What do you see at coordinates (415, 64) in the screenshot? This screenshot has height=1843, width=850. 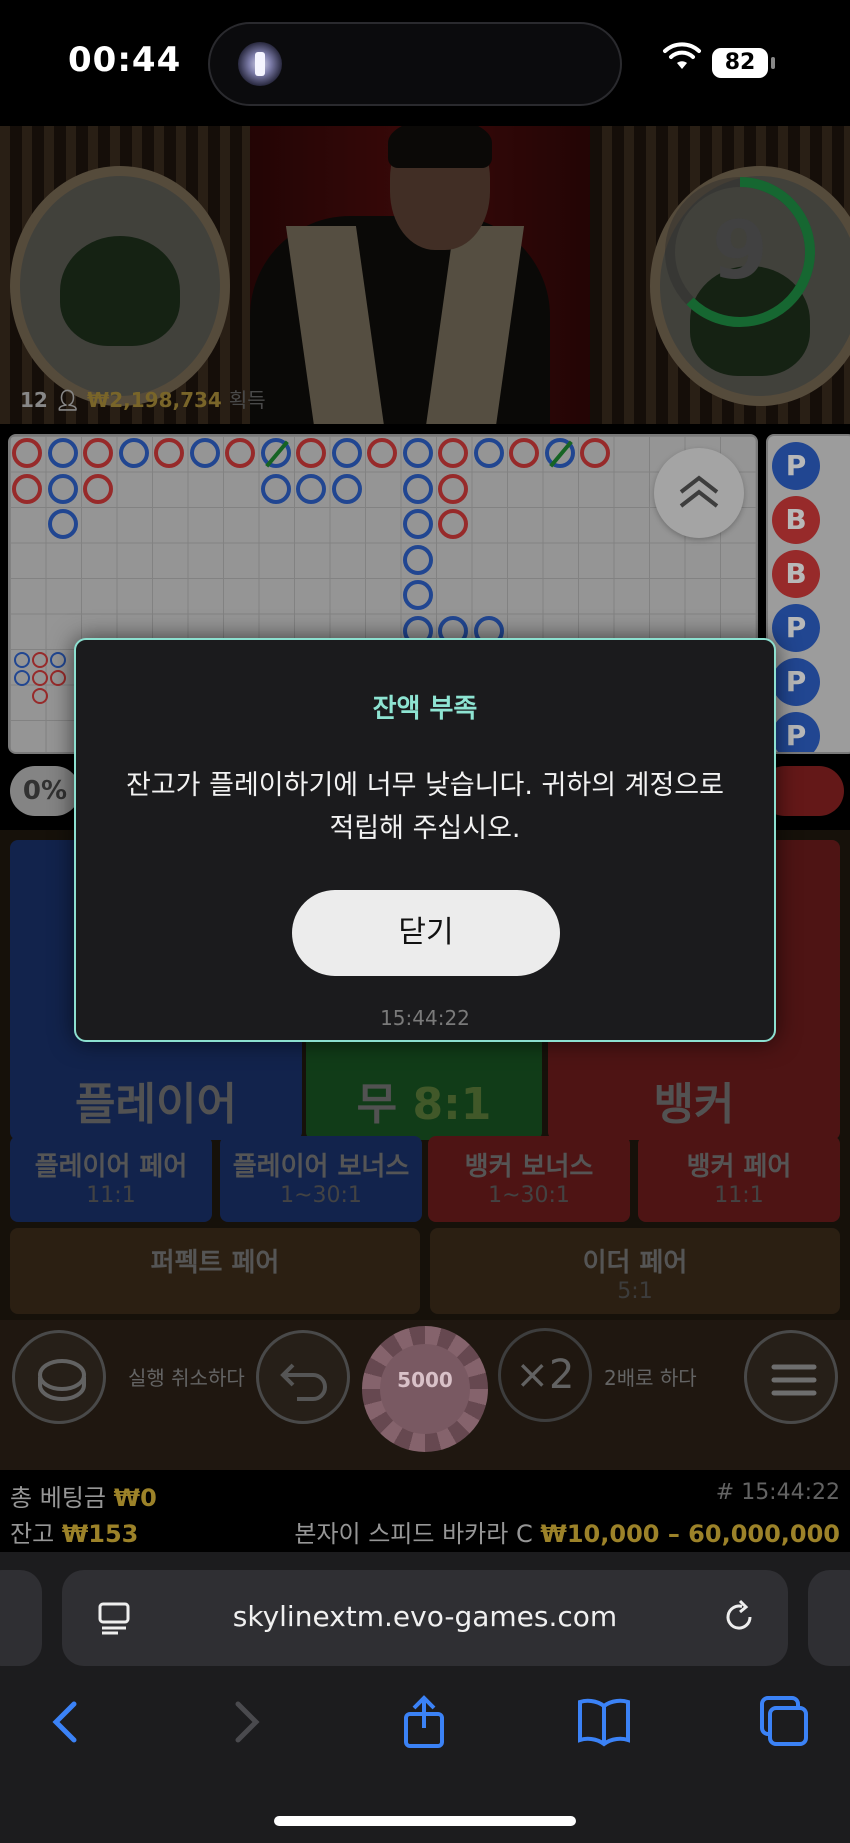 I see `dynamic-island` at bounding box center [415, 64].